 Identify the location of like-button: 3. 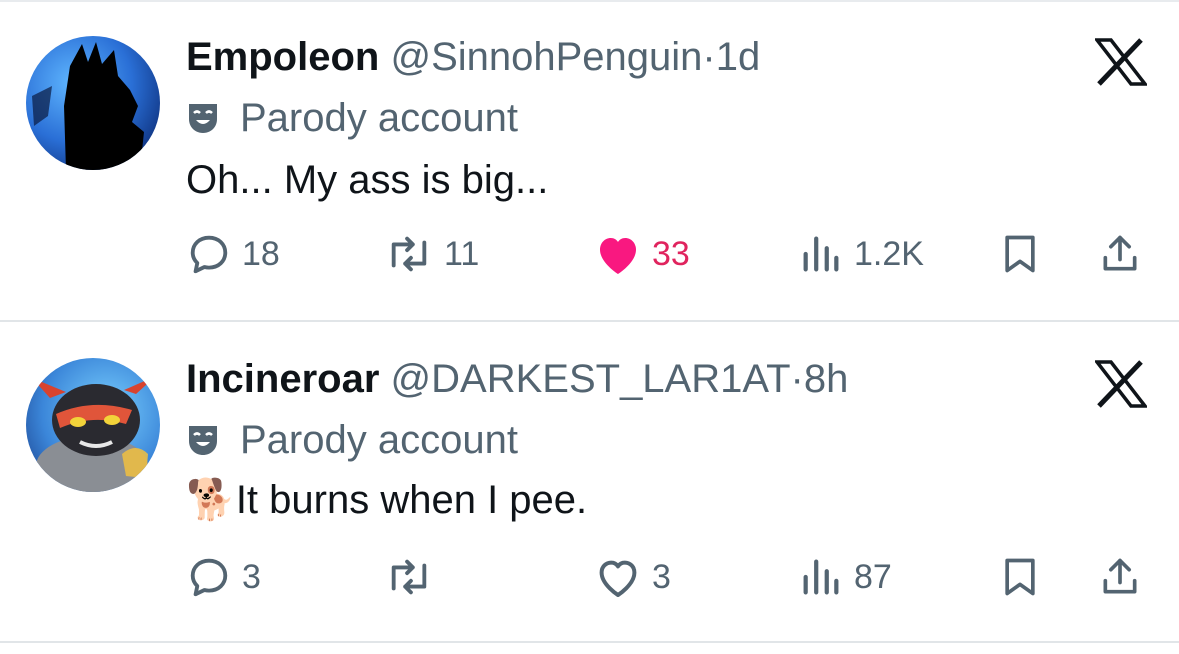
(632, 577).